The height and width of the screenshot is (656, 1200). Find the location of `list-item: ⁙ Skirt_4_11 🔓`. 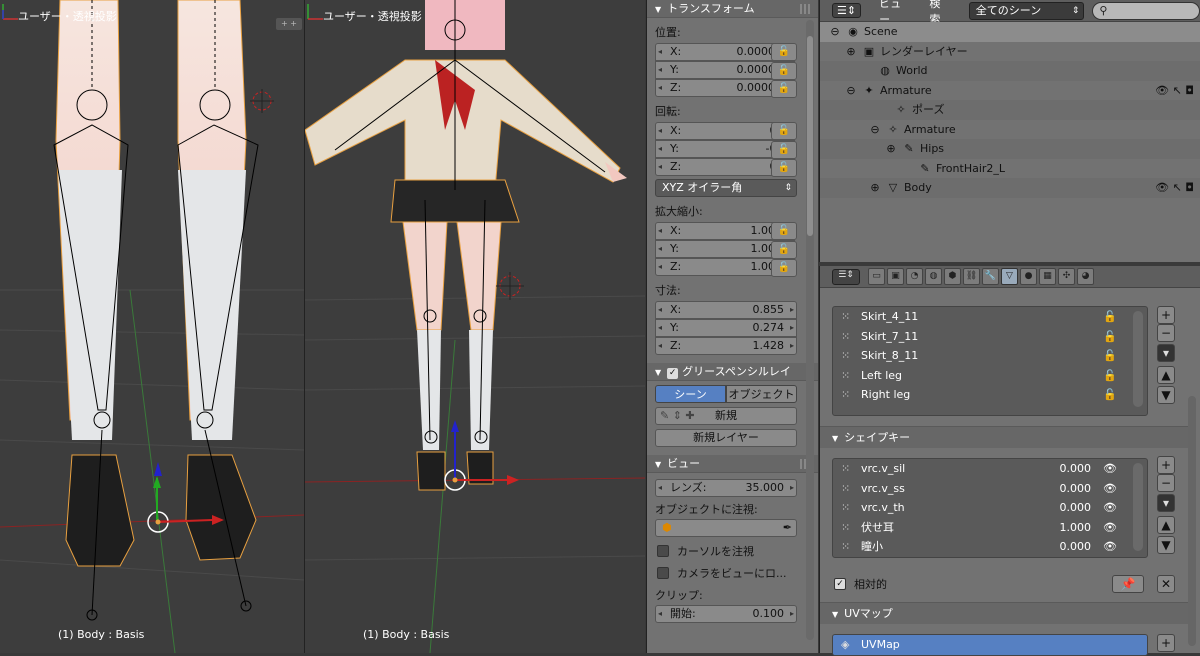

list-item: ⁙ Skirt_4_11 🔓 is located at coordinates (990, 317).